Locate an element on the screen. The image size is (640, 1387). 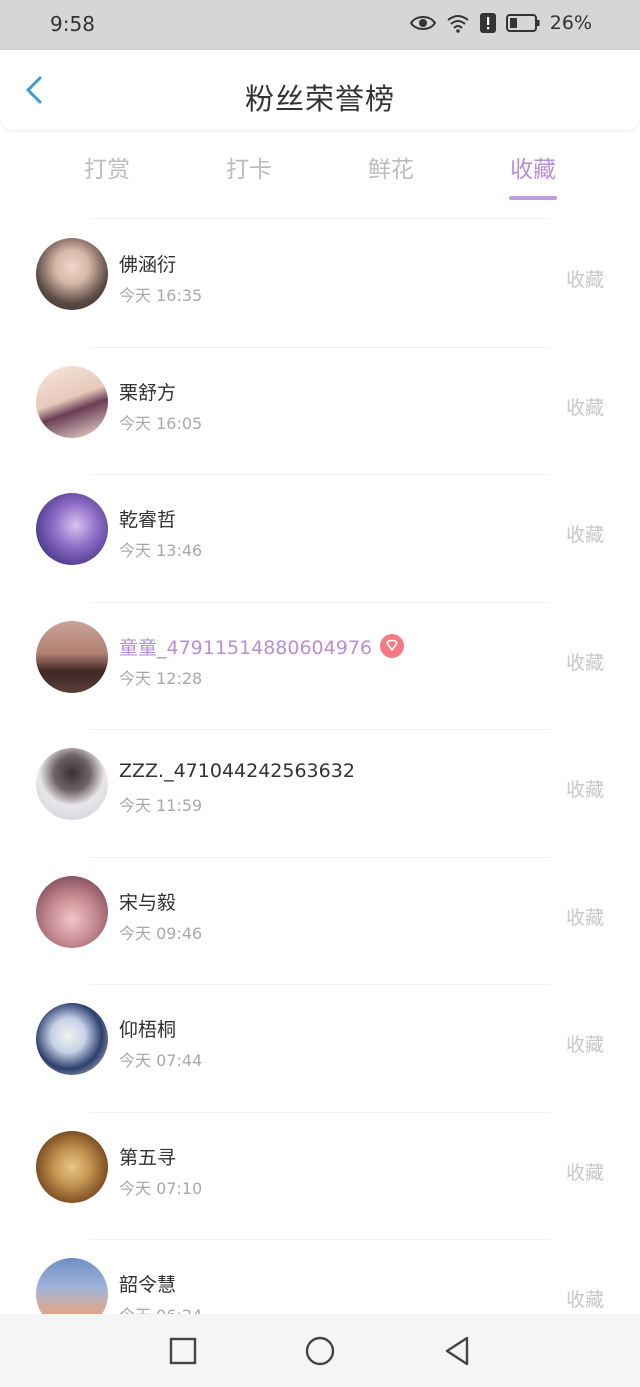
fan-time: 今天 16:35 is located at coordinates (161, 295).